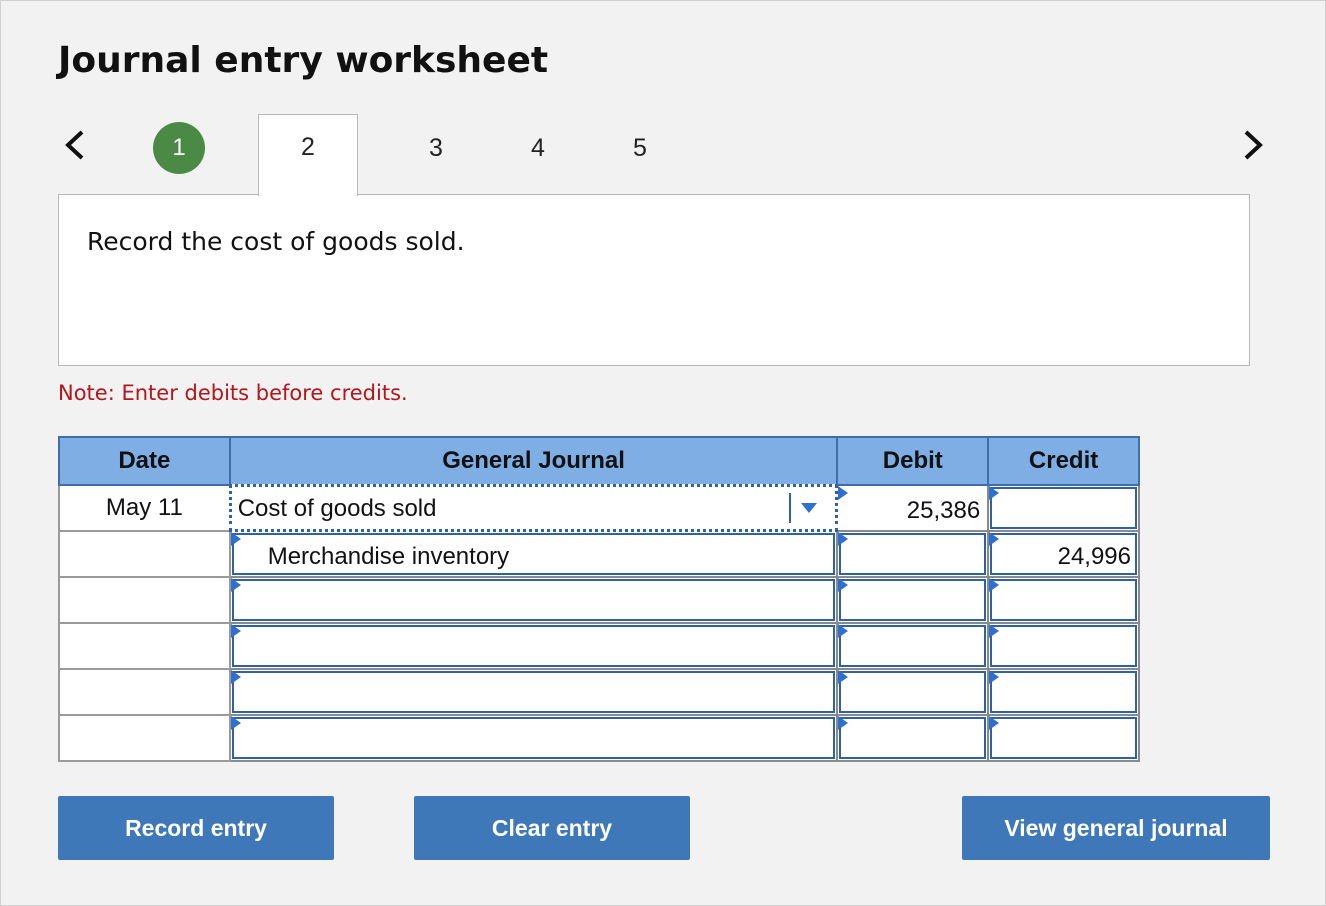 Image resolution: width=1326 pixels, height=906 pixels. Describe the element at coordinates (1063, 461) in the screenshot. I see `credit-column-header: Credit` at that location.